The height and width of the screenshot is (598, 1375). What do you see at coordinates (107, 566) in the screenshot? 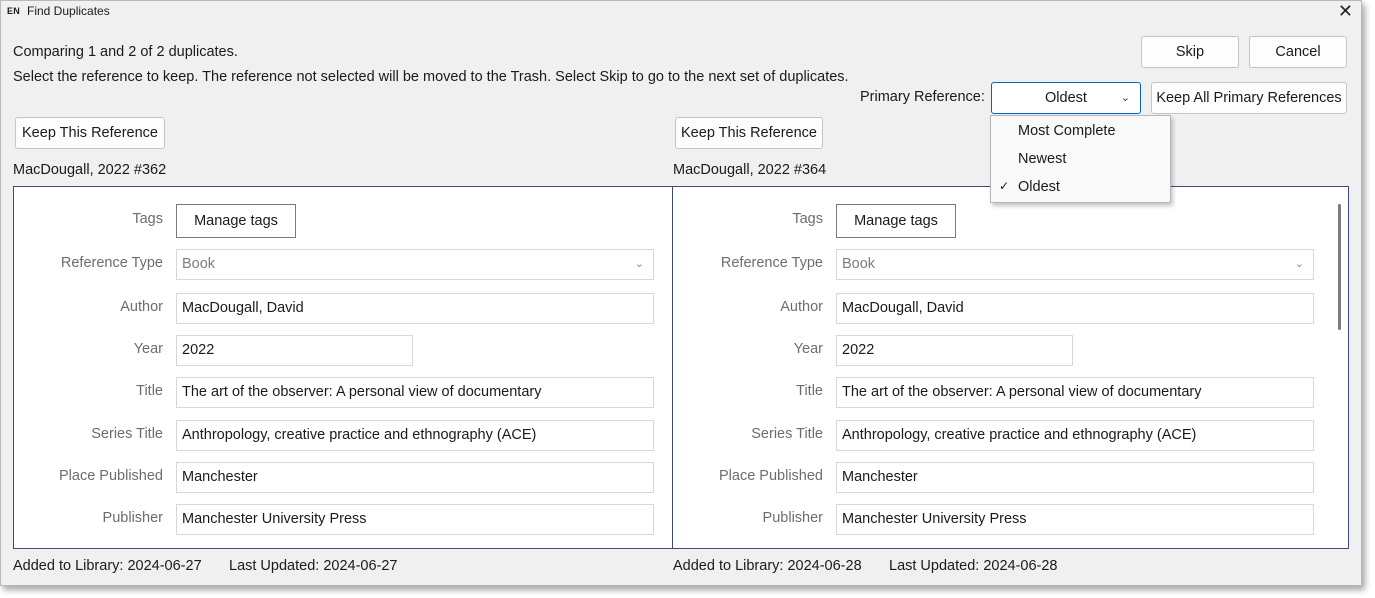
I see `added-to-library-left: Added to Library: 2024-06-27` at bounding box center [107, 566].